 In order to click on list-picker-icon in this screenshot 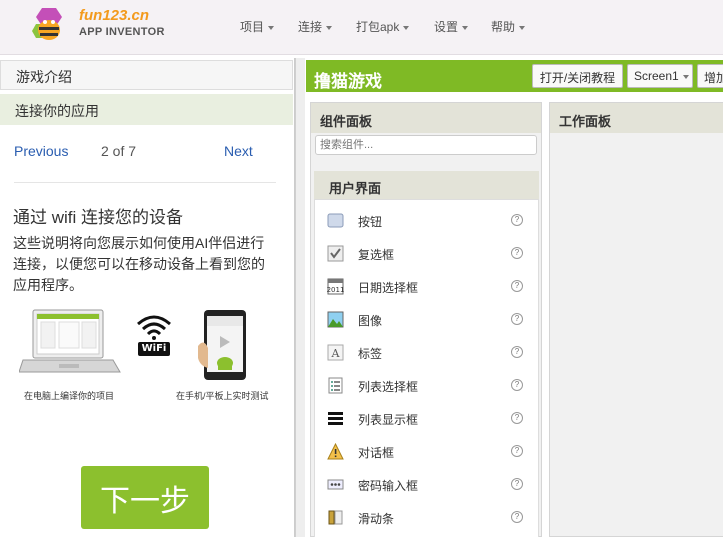, I will do `click(335, 385)`.